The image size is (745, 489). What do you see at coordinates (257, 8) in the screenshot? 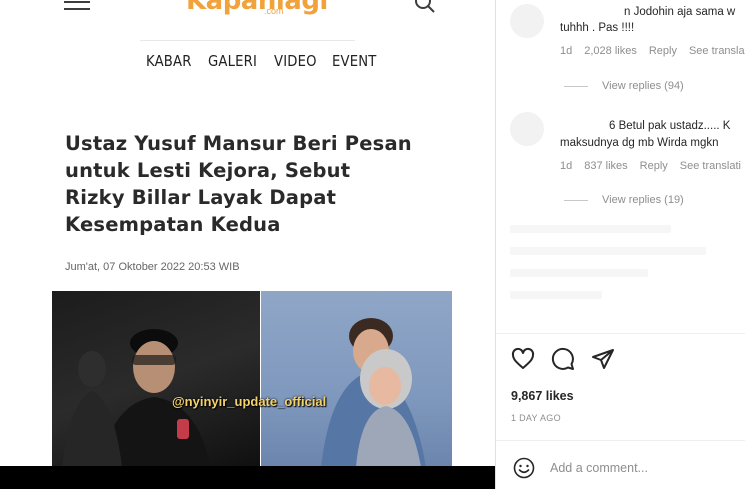
I see `site-logo: Kapanlagi` at bounding box center [257, 8].